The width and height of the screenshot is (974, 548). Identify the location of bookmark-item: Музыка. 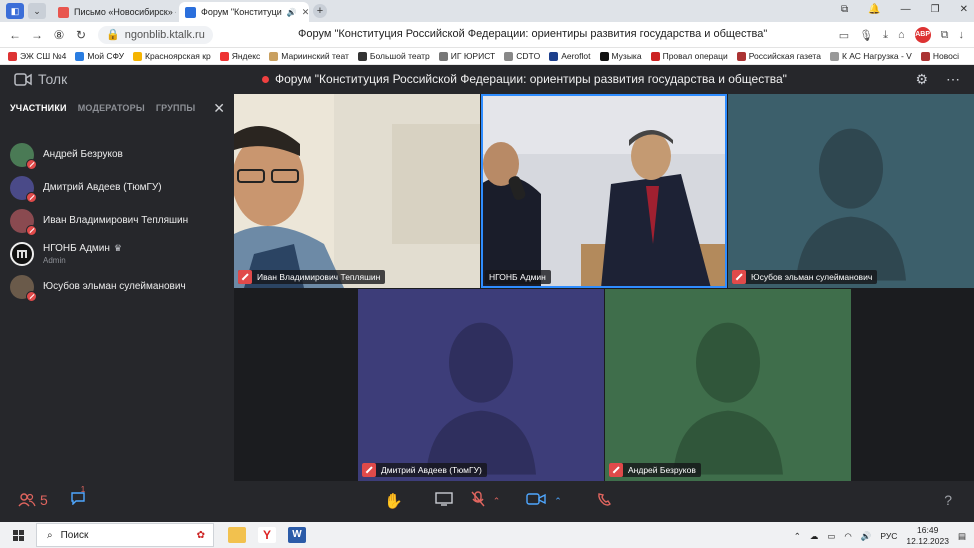
(620, 56).